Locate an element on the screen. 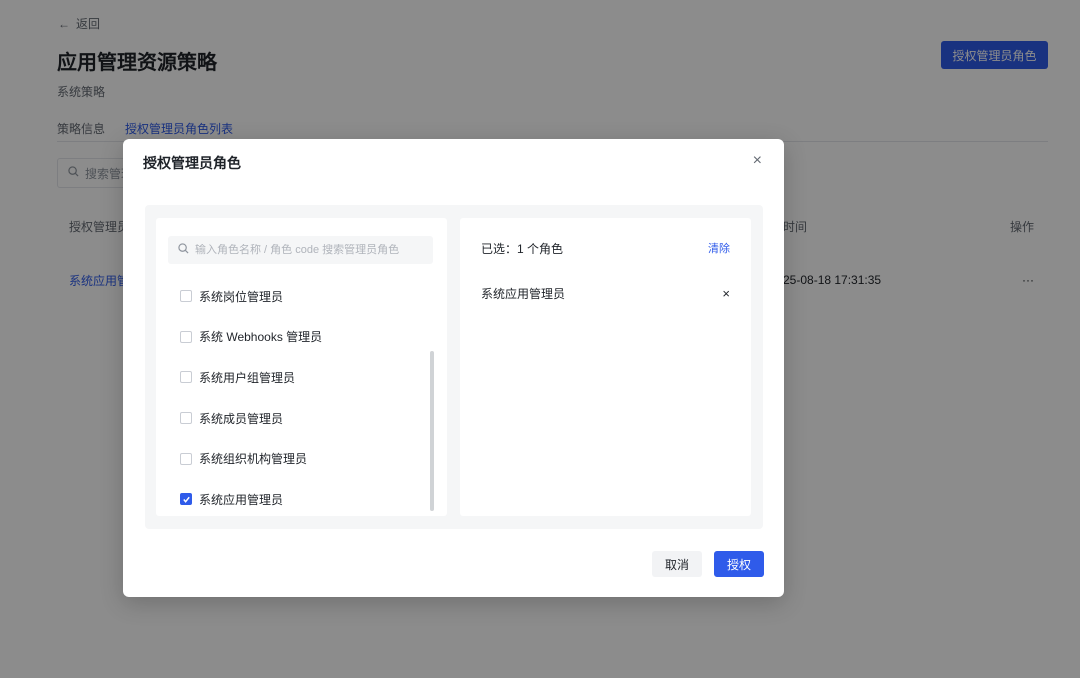  role-selection-panel: 系统岗位管理员 系统 Webhooks 管理员 系统用户组管理员 系统成员管理员 is located at coordinates (301, 367).